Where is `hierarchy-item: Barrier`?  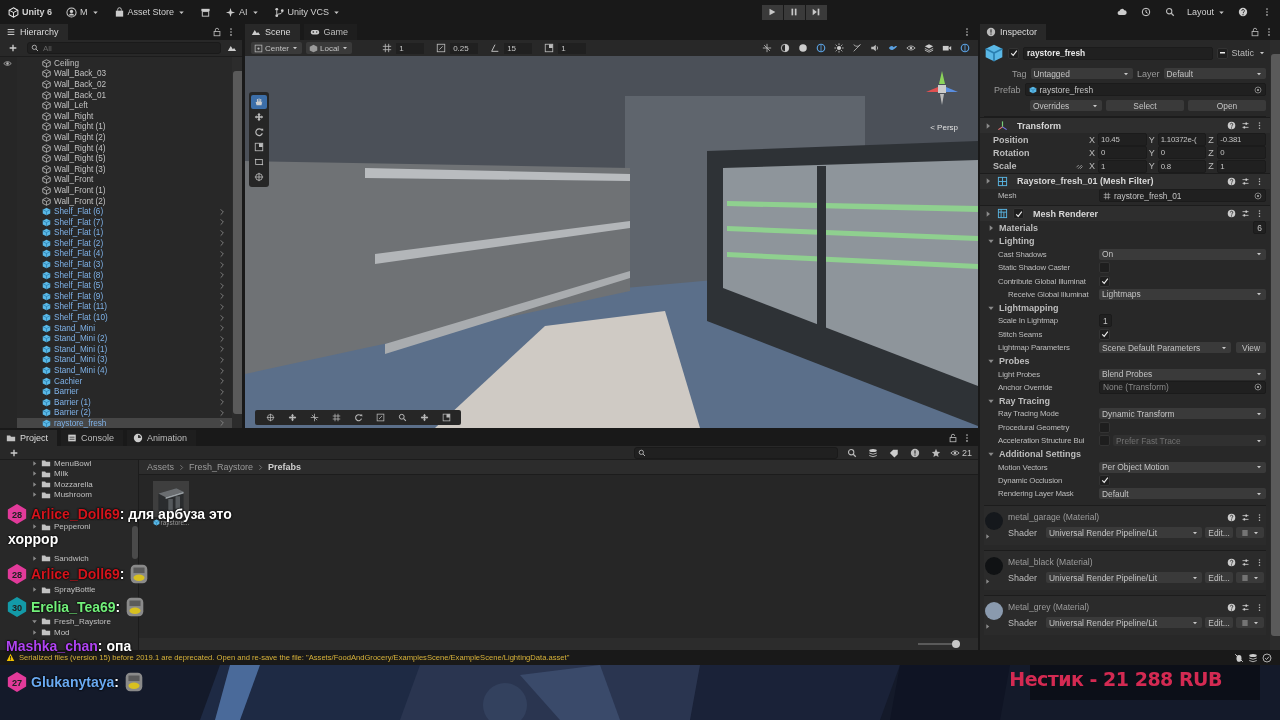 hierarchy-item: Barrier is located at coordinates (124, 391).